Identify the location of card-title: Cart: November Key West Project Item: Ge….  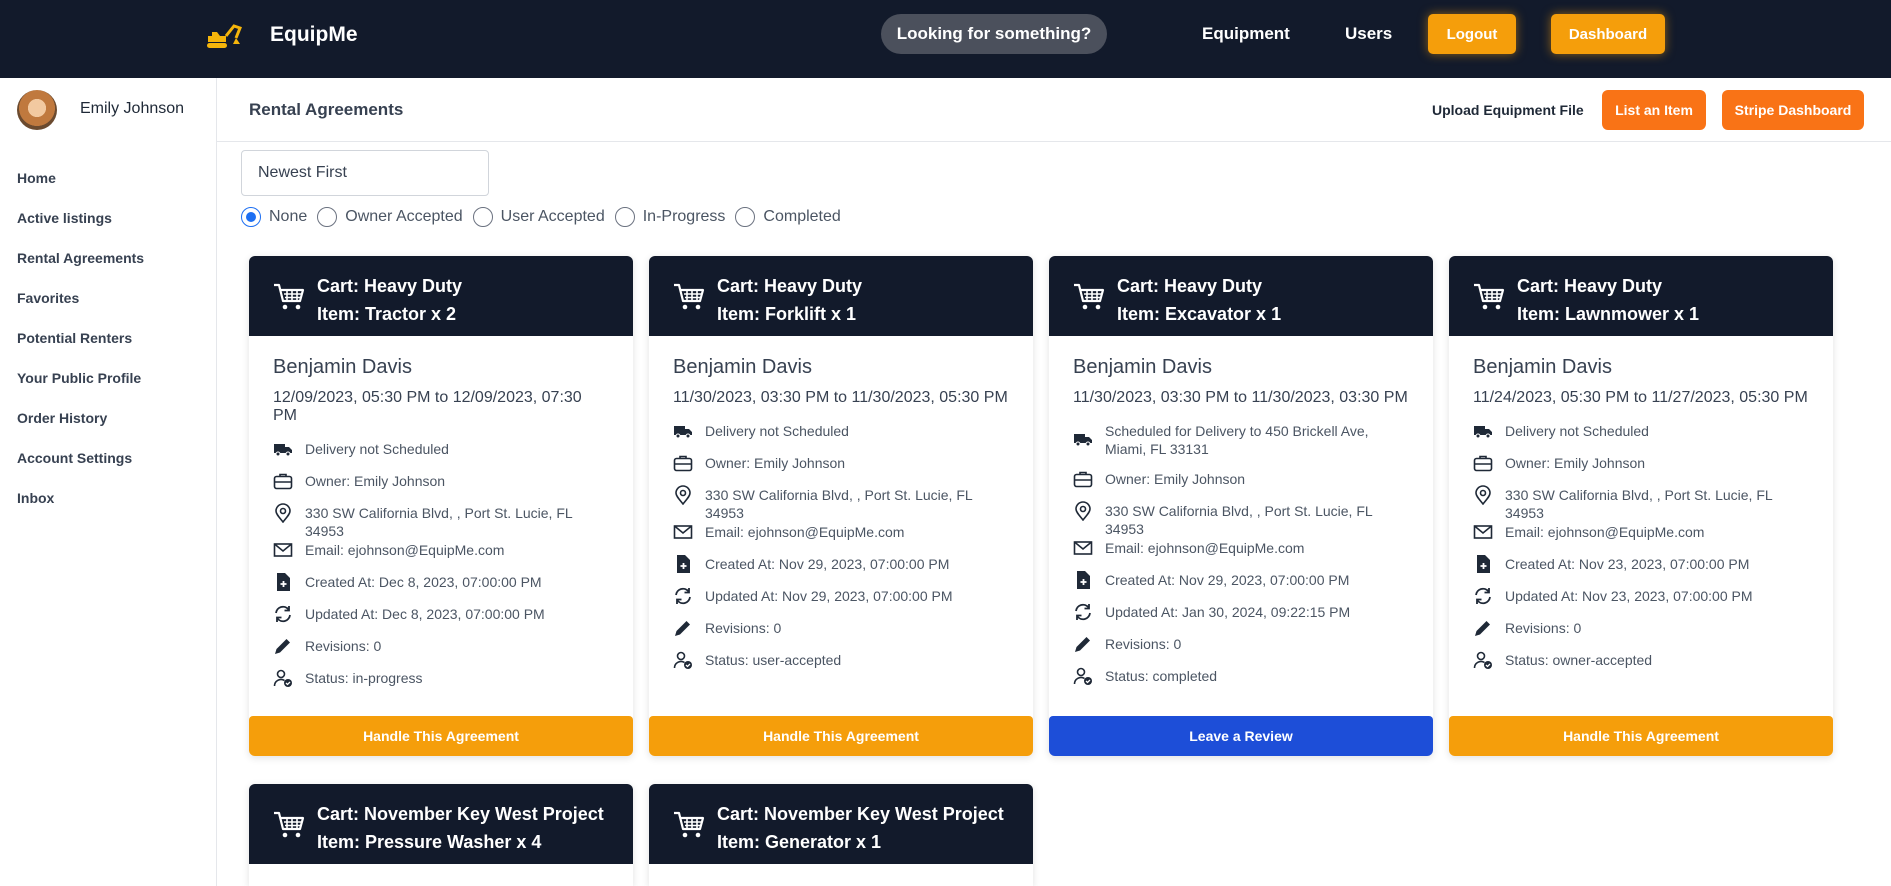
(860, 828).